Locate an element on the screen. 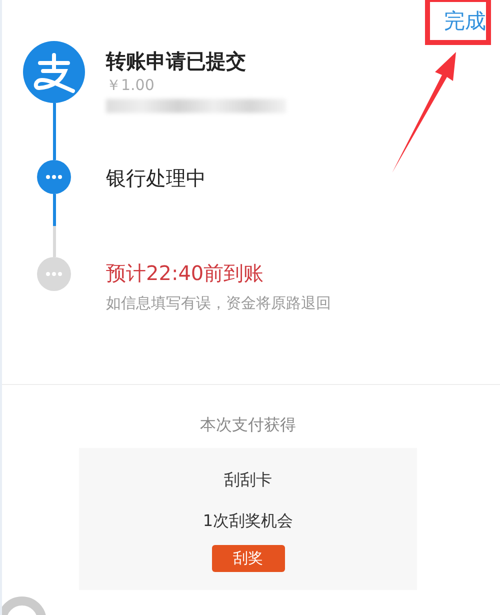 The image size is (500, 615). done-link: 完成 is located at coordinates (465, 21).